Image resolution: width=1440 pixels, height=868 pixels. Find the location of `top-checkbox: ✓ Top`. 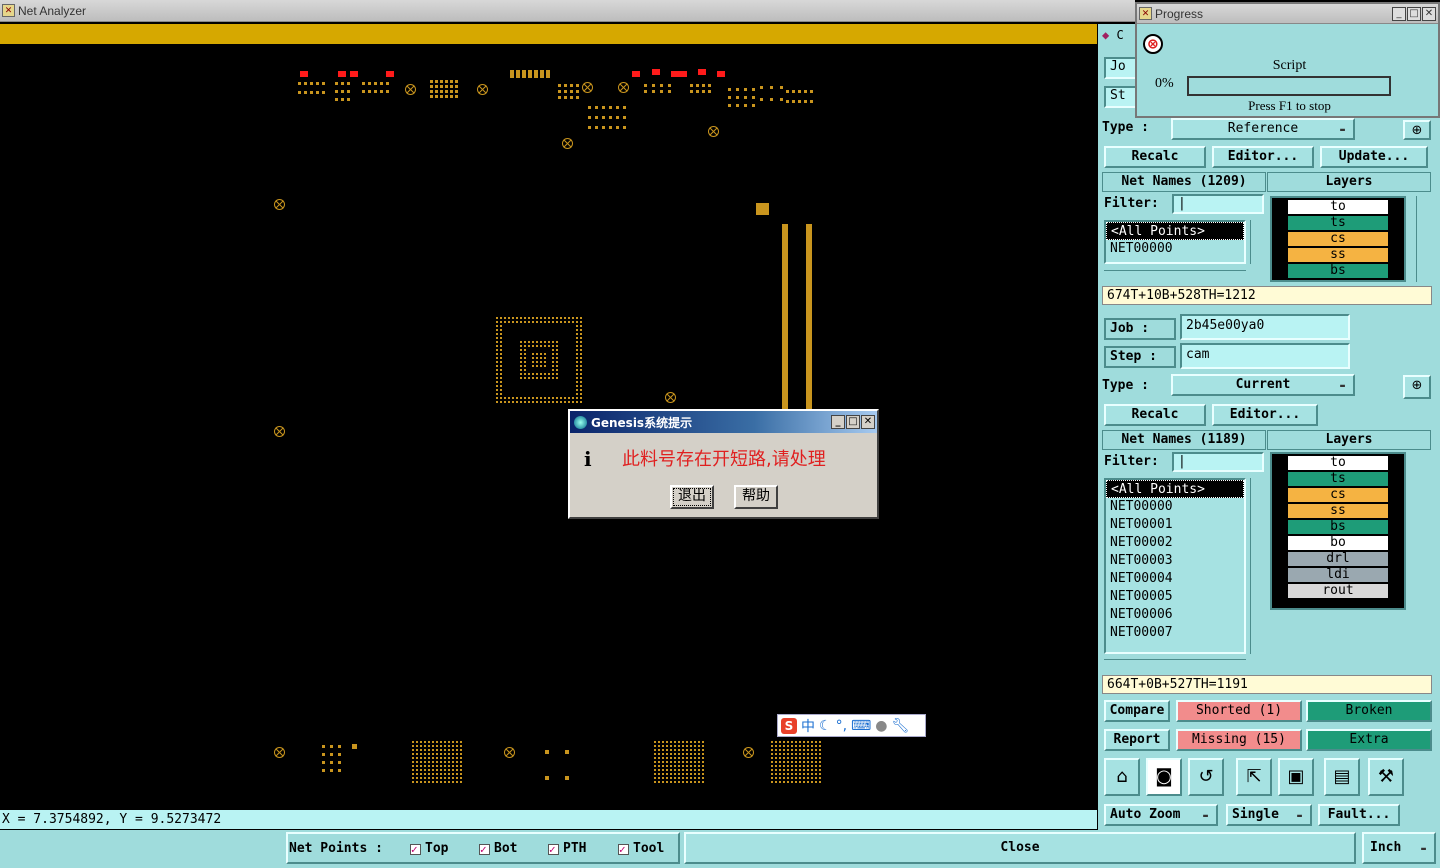

top-checkbox: ✓ Top is located at coordinates (429, 848).